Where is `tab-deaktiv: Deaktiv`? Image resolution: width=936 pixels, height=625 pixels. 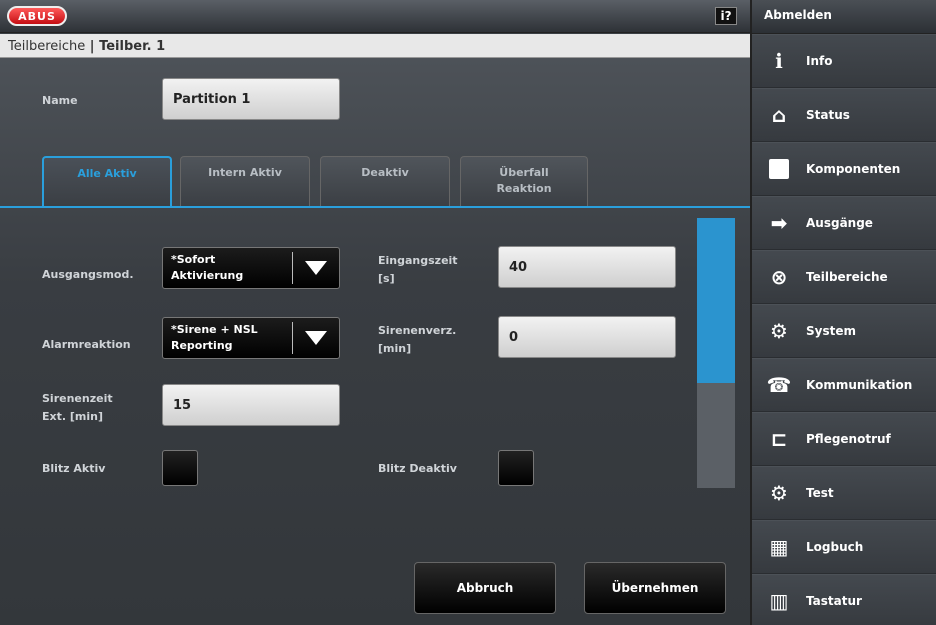
tab-deaktiv: Deaktiv is located at coordinates (385, 181).